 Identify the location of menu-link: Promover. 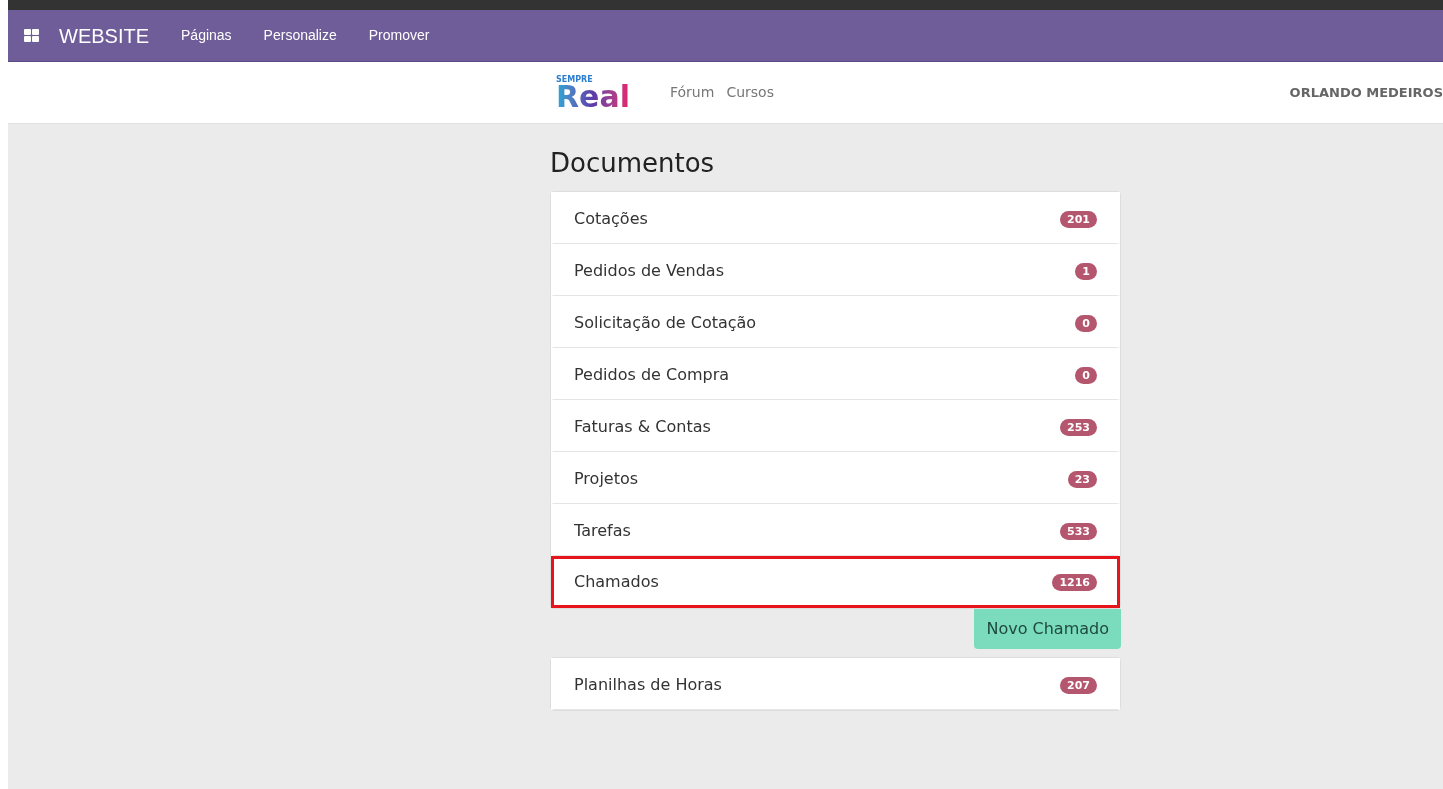
(399, 35).